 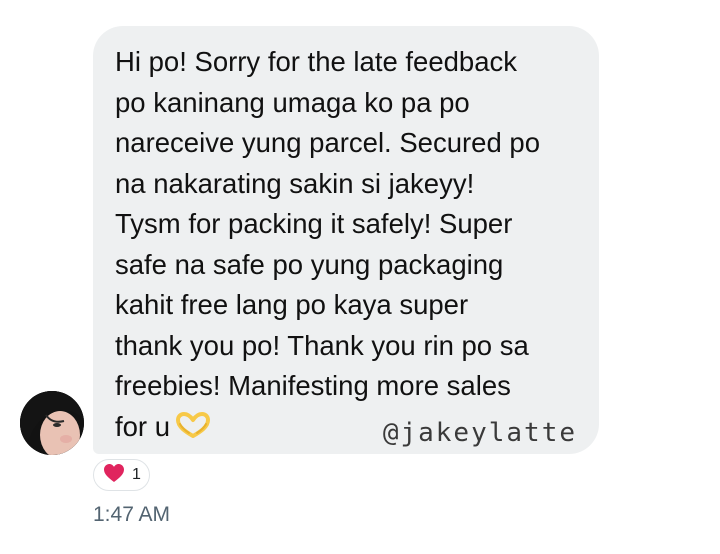 I want to click on message-line: nareceive yung parcel. Secured po, so click(x=327, y=142).